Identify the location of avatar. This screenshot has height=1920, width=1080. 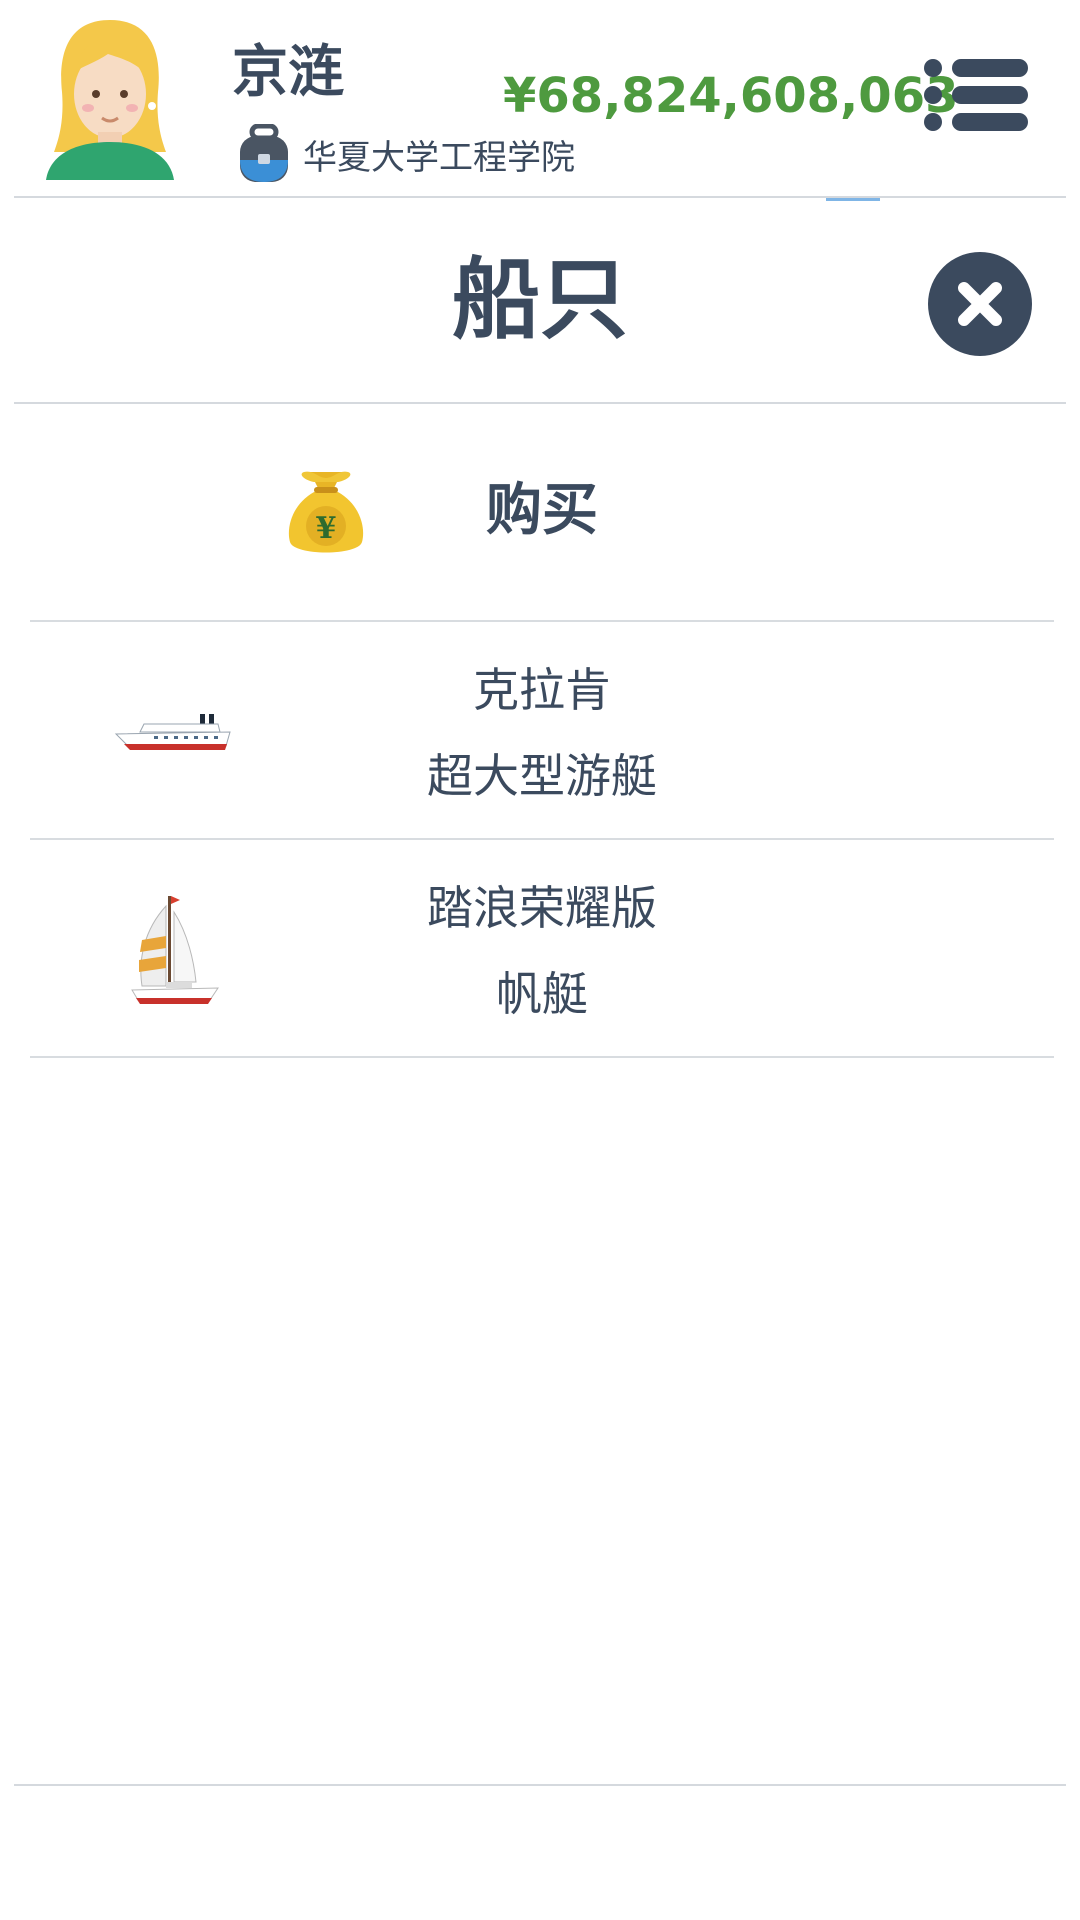
(110, 99).